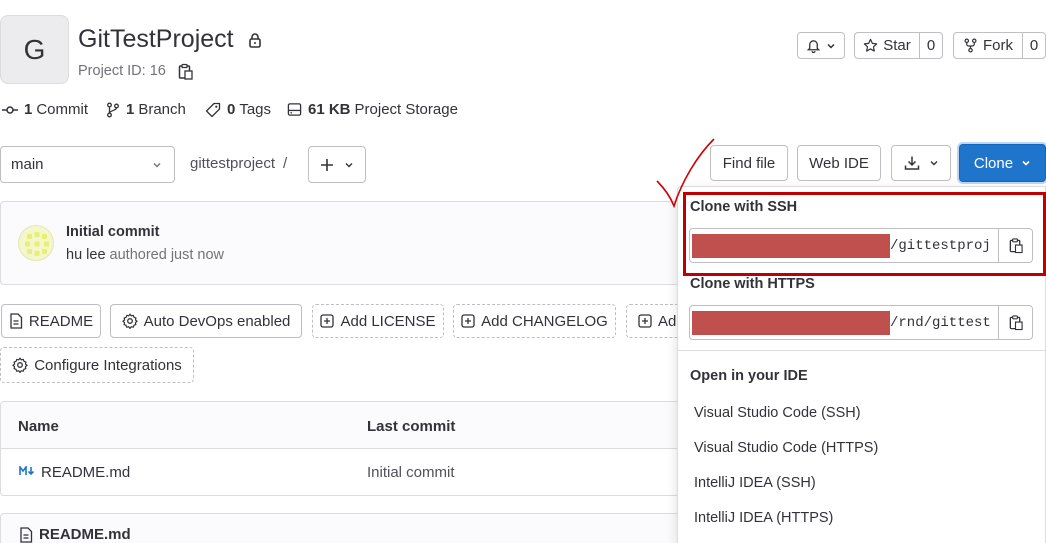 Image resolution: width=1046 pixels, height=543 pixels. Describe the element at coordinates (97, 365) in the screenshot. I see `configure-integrations-button: Configure Integrations` at that location.